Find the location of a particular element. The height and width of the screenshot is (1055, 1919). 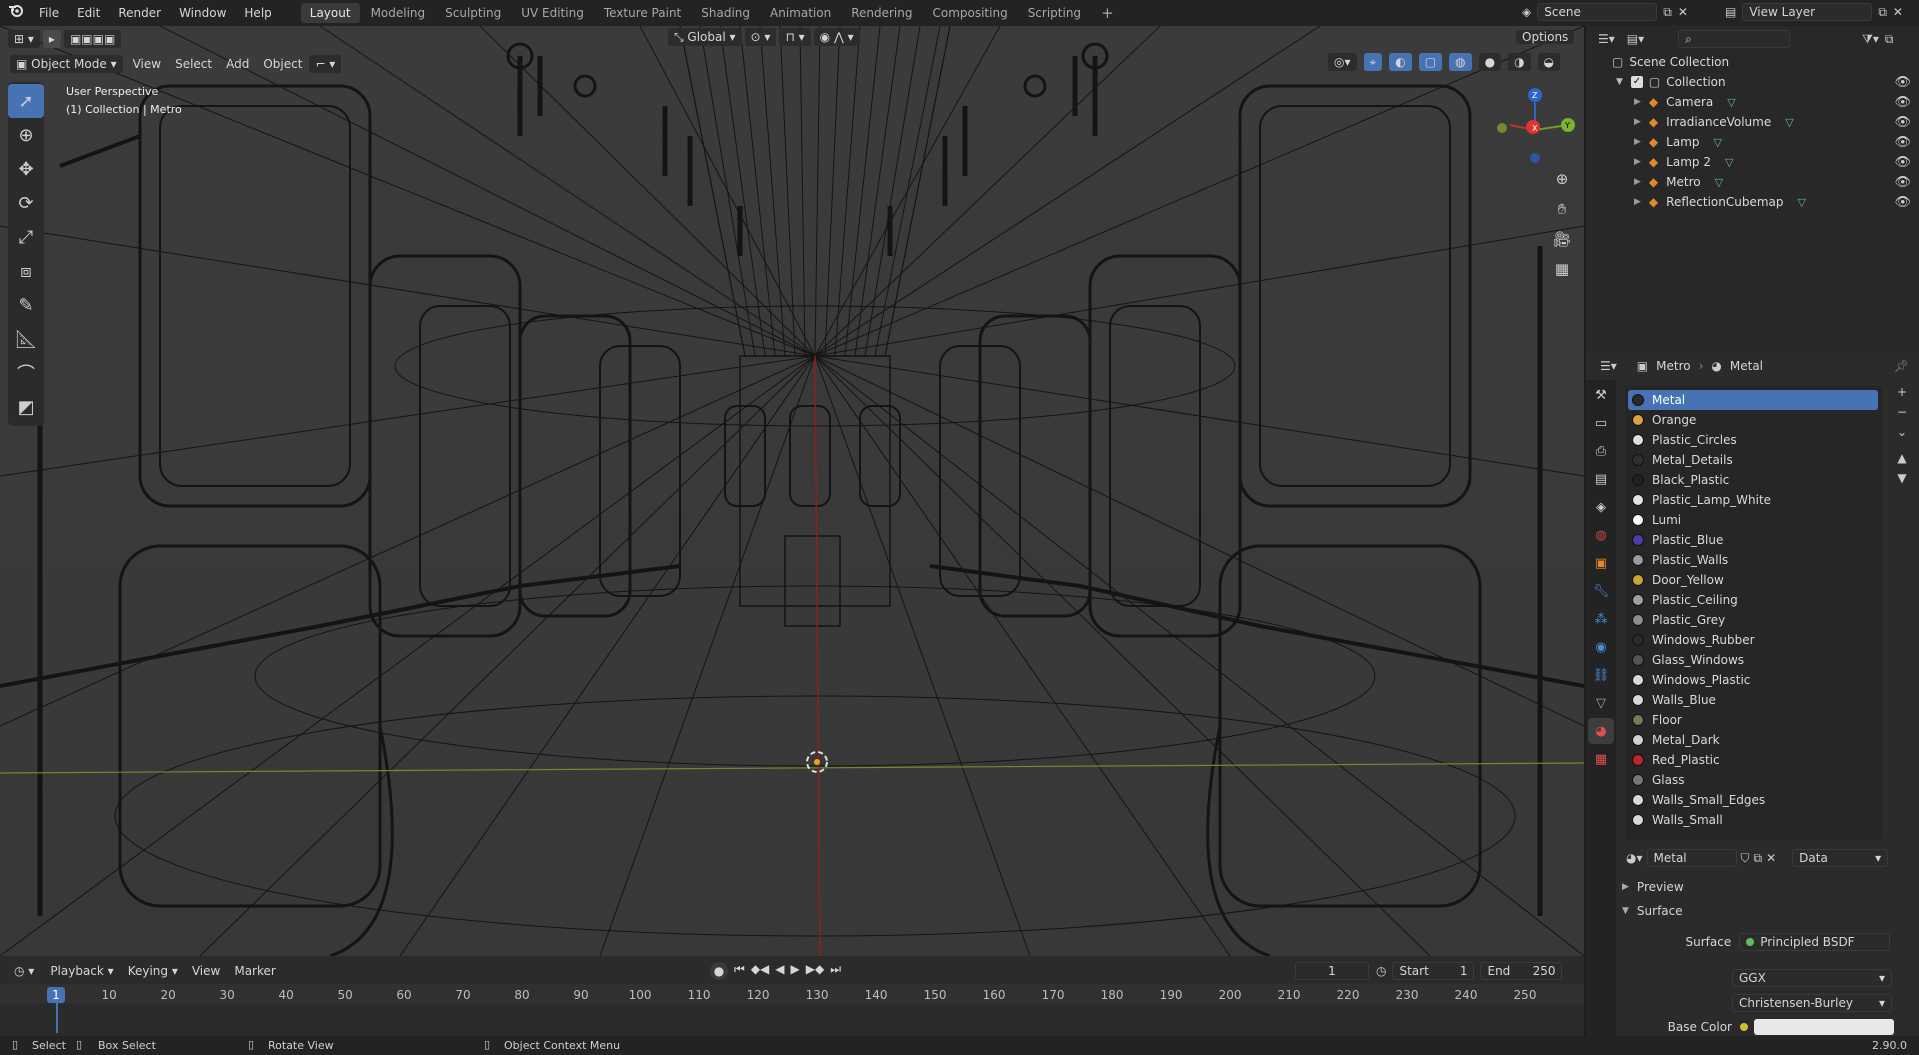

wireframe-shading-icon: ◍ is located at coordinates (1460, 62).